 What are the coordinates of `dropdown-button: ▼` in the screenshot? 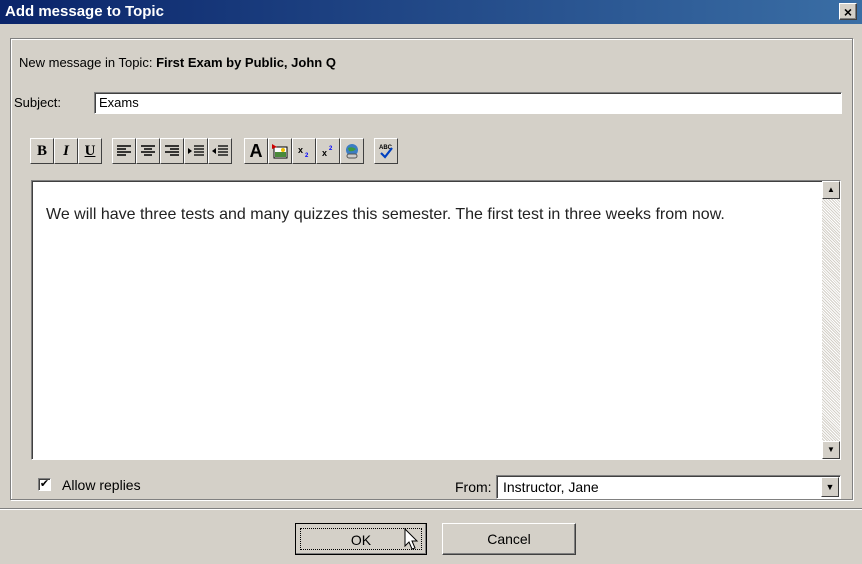 It's located at (830, 487).